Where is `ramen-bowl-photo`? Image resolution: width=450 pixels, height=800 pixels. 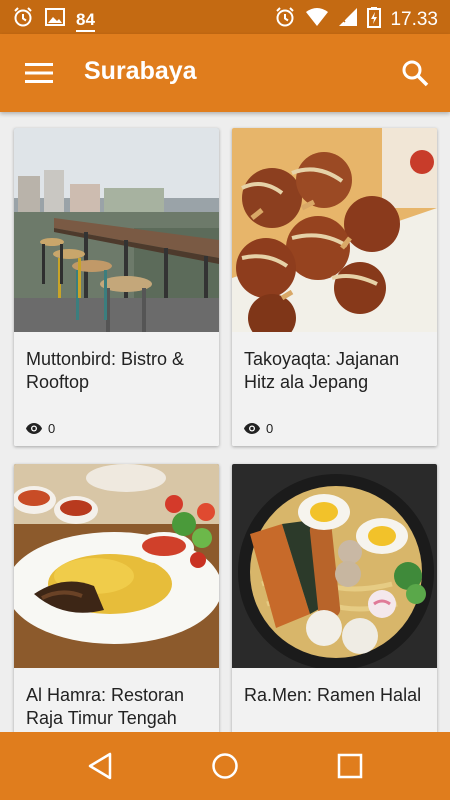 ramen-bowl-photo is located at coordinates (334, 566).